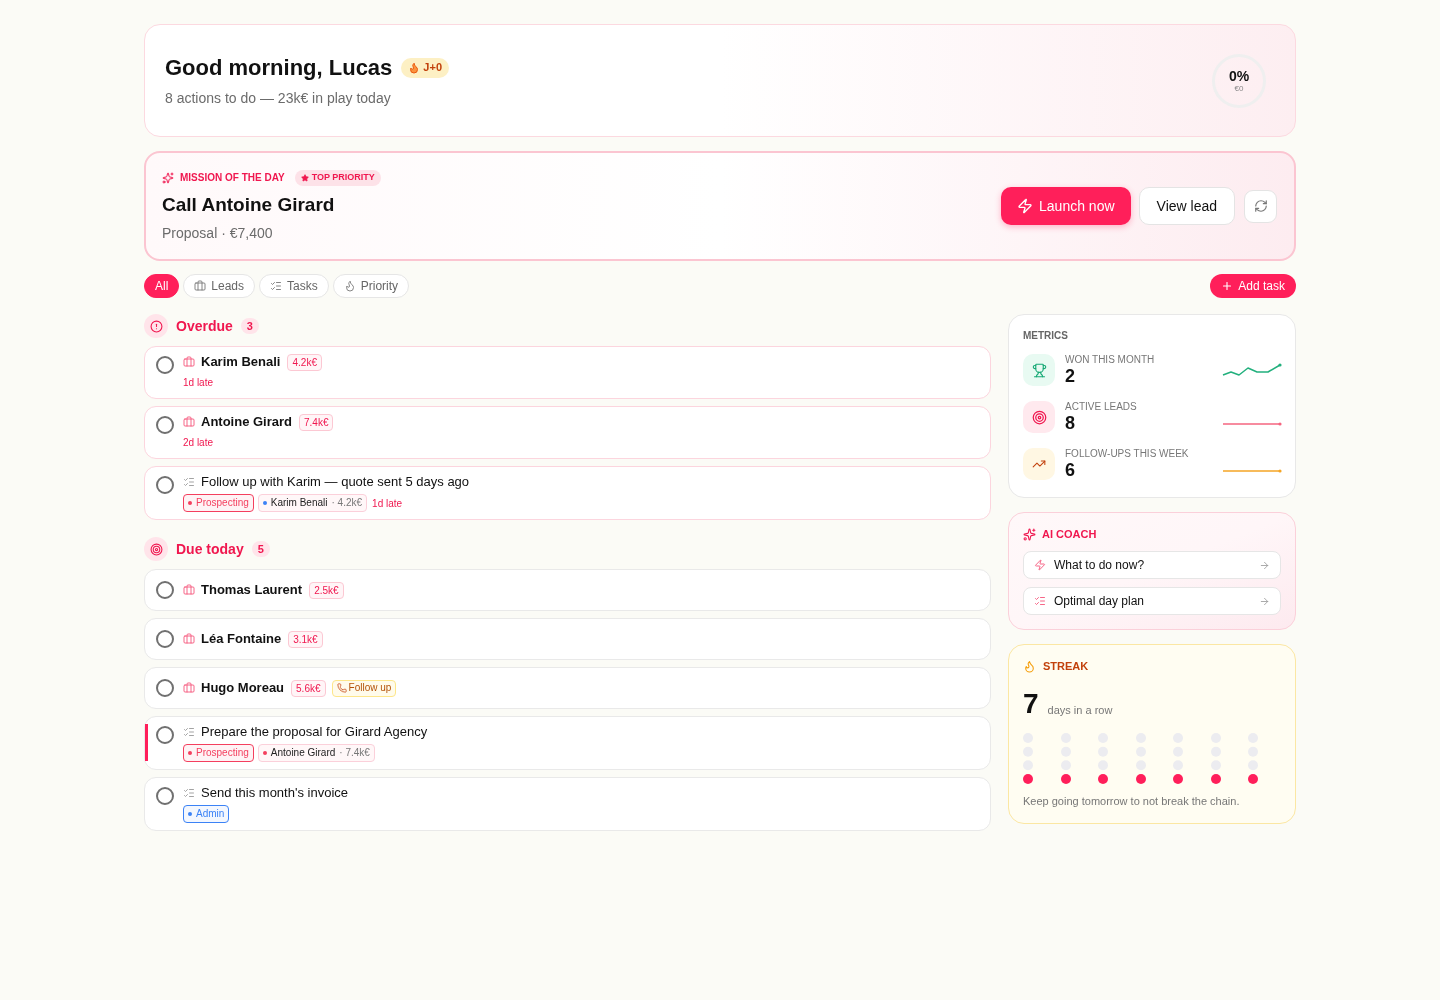  I want to click on filter-tab: Tasks, so click(294, 286).